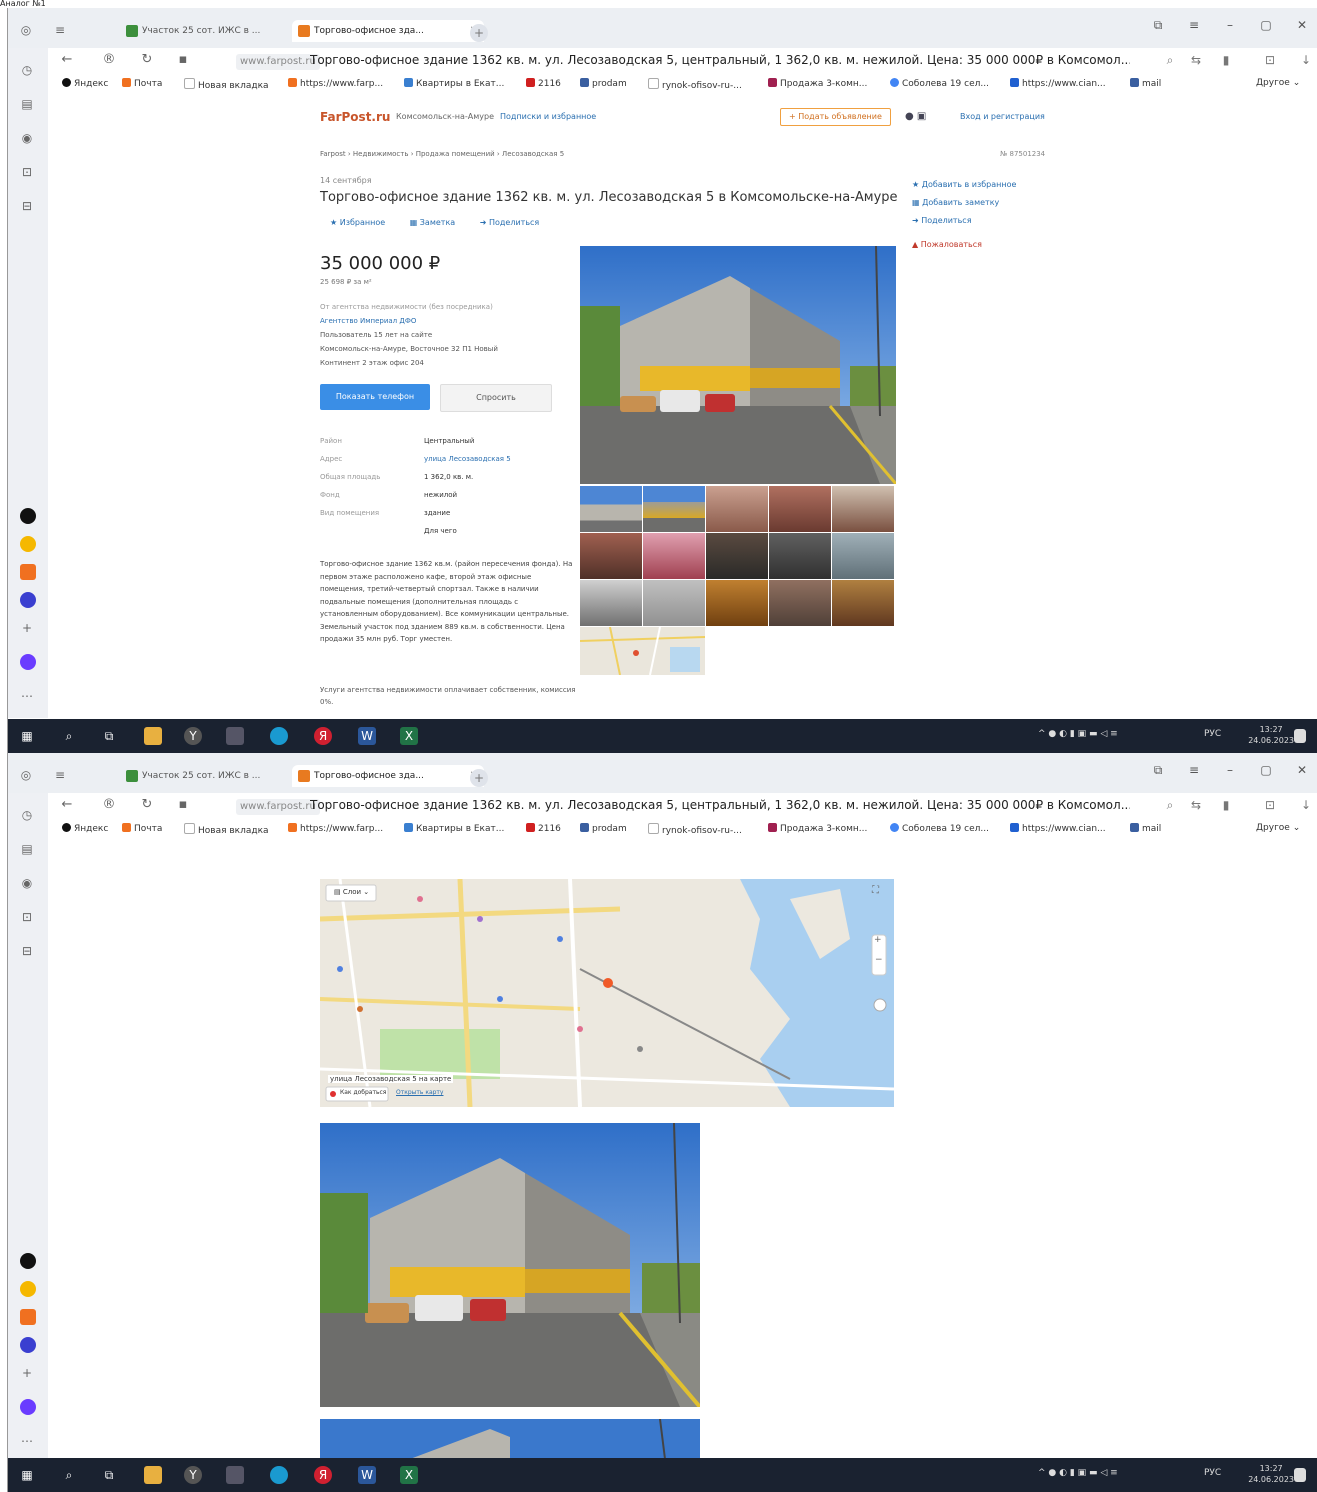 The image size is (1317, 1492). Describe the element at coordinates (982, 221) in the screenshot. I see `share-side-link: ➜ Поделиться` at that location.